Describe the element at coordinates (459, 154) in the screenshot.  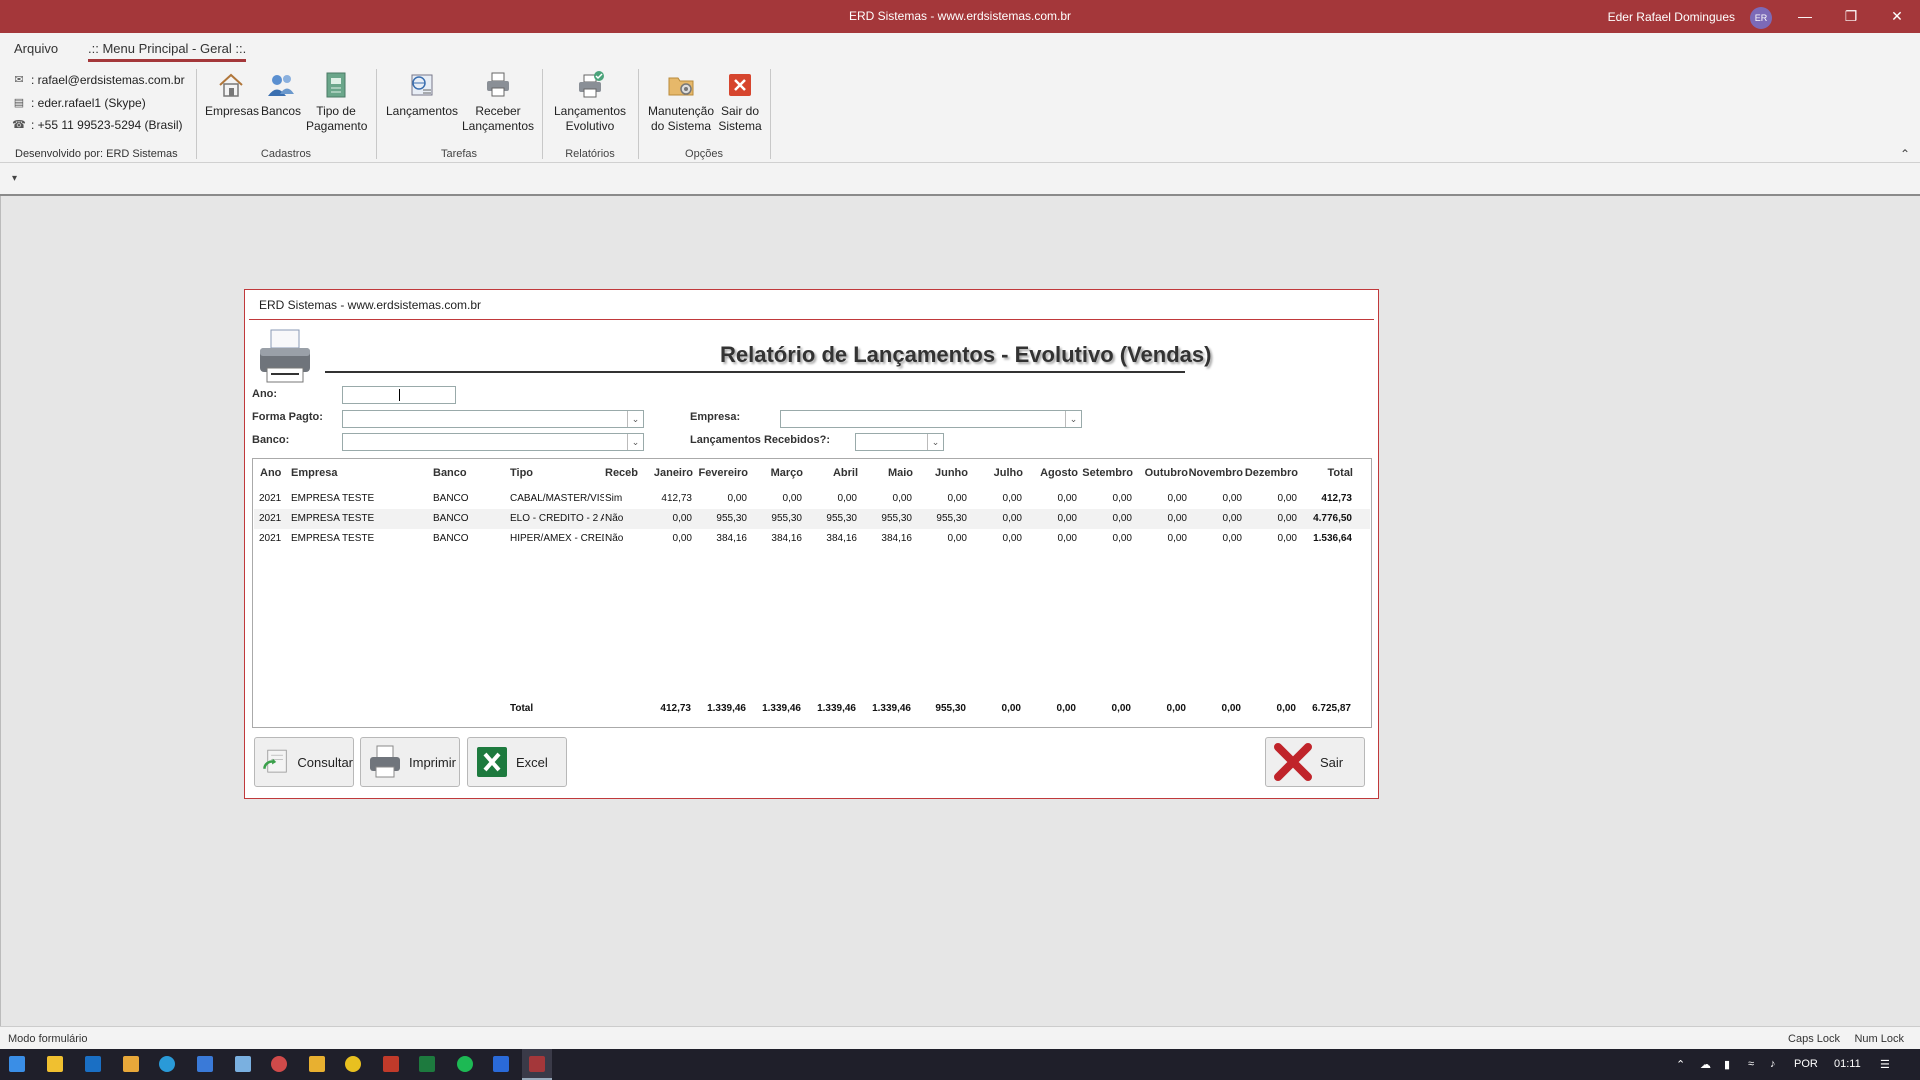
I see `group-label-tarefas: Tarefas` at that location.